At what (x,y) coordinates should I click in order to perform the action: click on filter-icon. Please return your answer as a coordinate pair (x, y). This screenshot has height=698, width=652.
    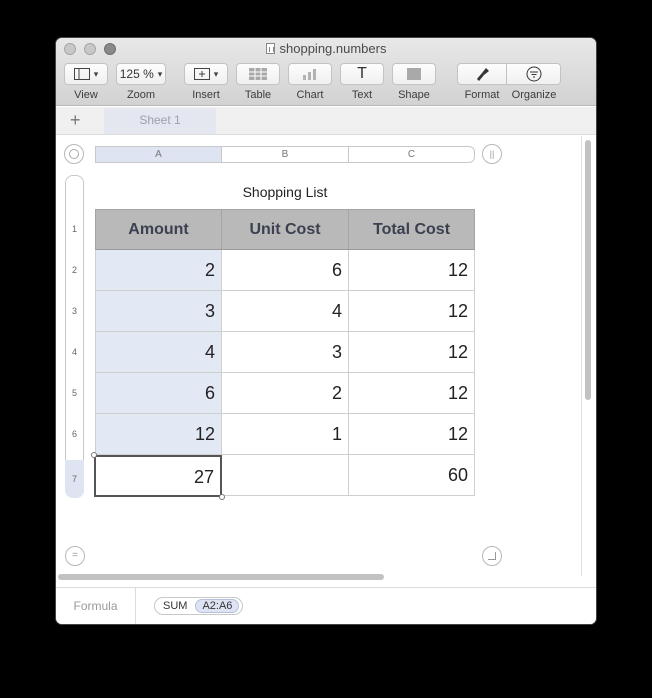
    Looking at the image, I should click on (533, 74).